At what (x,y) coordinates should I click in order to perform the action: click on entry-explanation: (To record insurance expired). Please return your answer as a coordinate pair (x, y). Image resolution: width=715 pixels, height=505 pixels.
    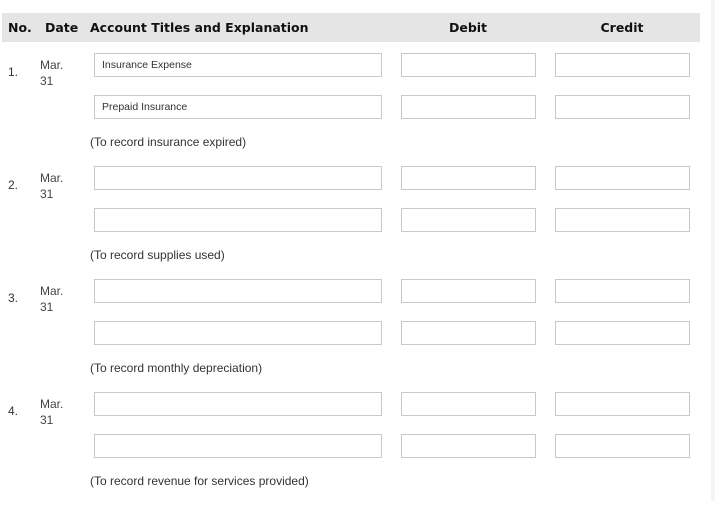
    Looking at the image, I should click on (168, 142).